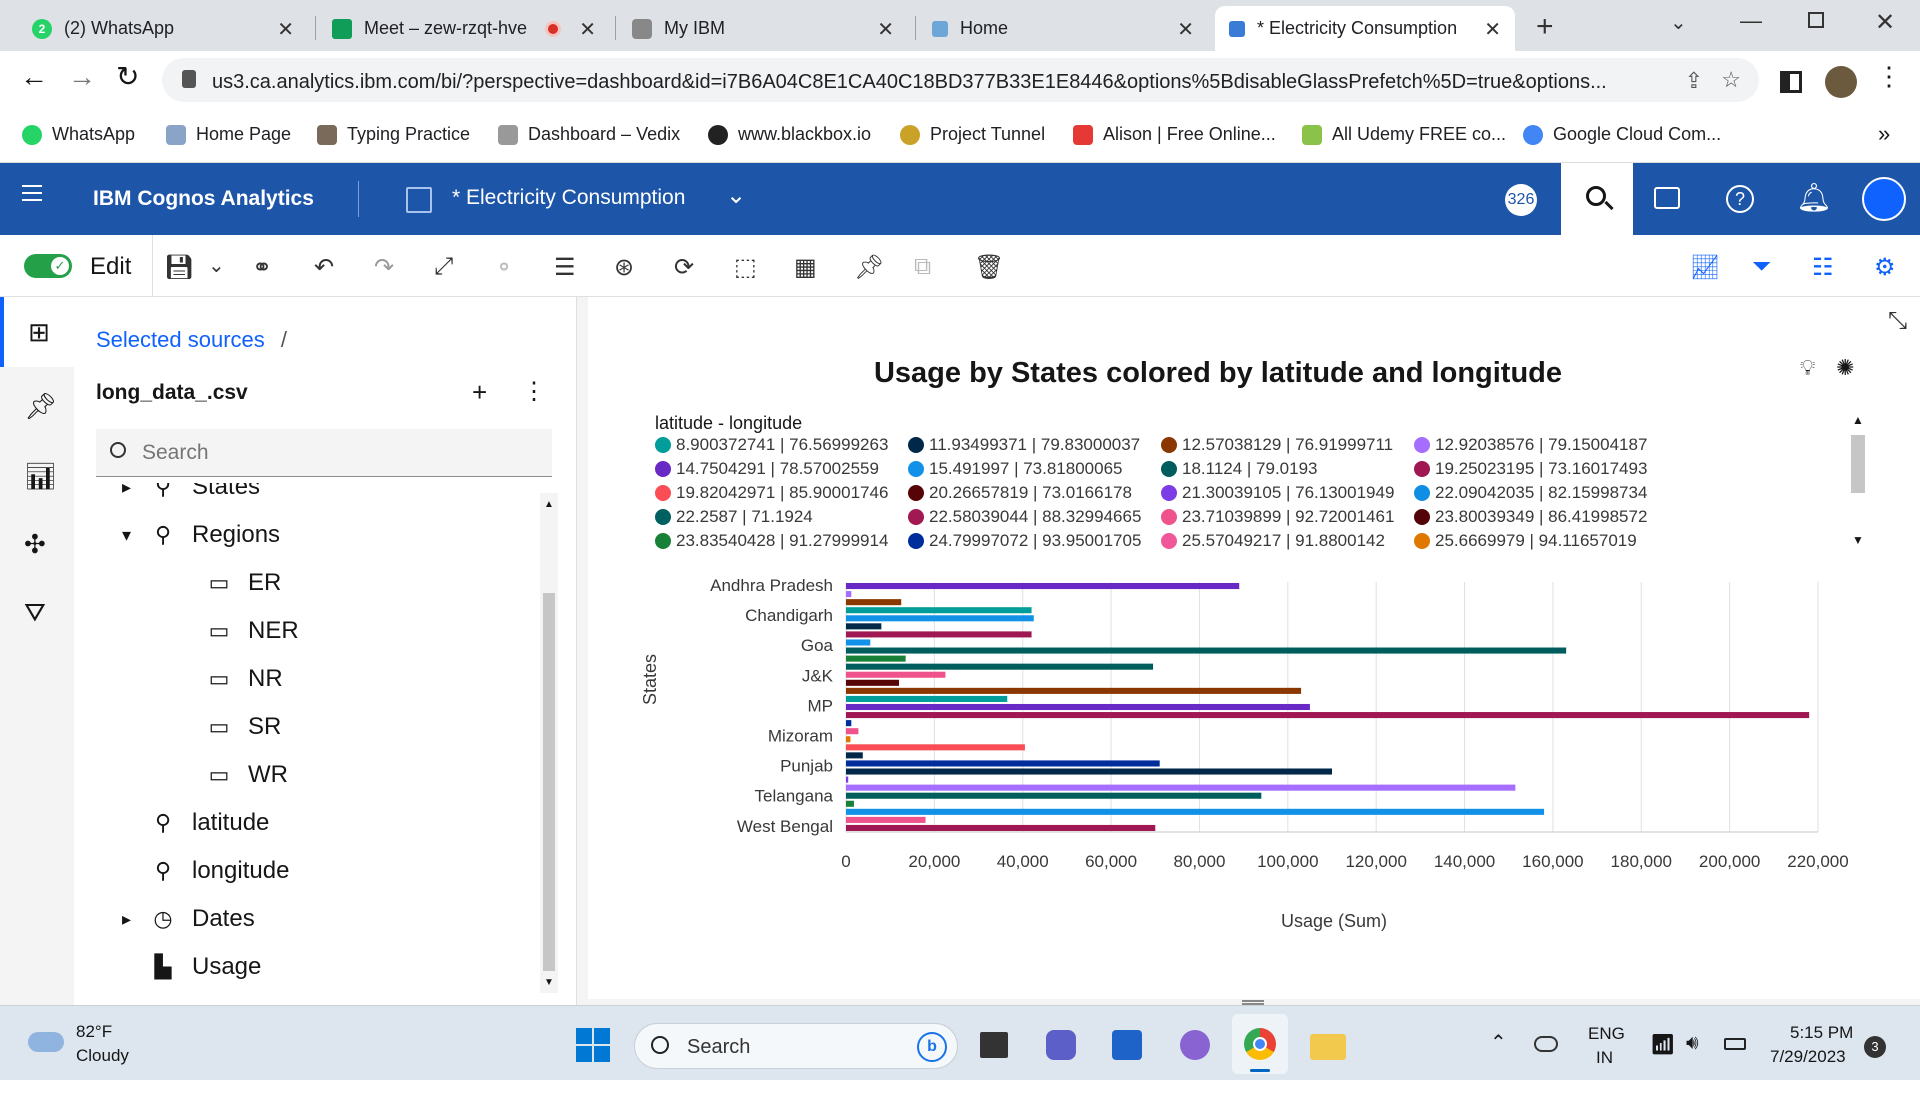 The width and height of the screenshot is (1920, 1107). Describe the element at coordinates (1015, 469) in the screenshot. I see `legend-item: 15.491997 | 73.81800065` at that location.